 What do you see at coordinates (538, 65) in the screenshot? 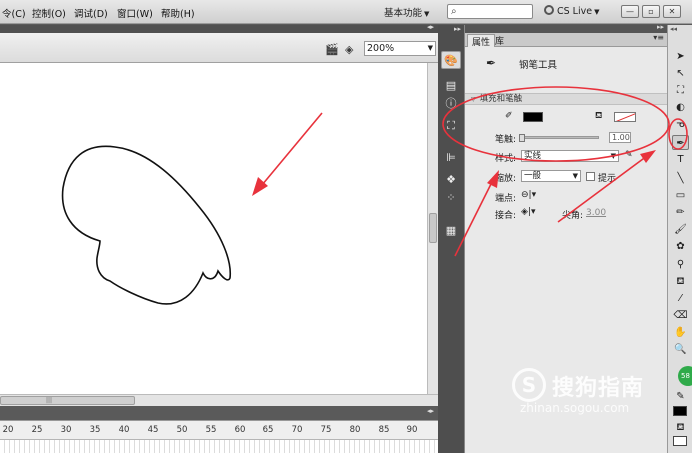
I see `tool-name: 钢笔工具` at bounding box center [538, 65].